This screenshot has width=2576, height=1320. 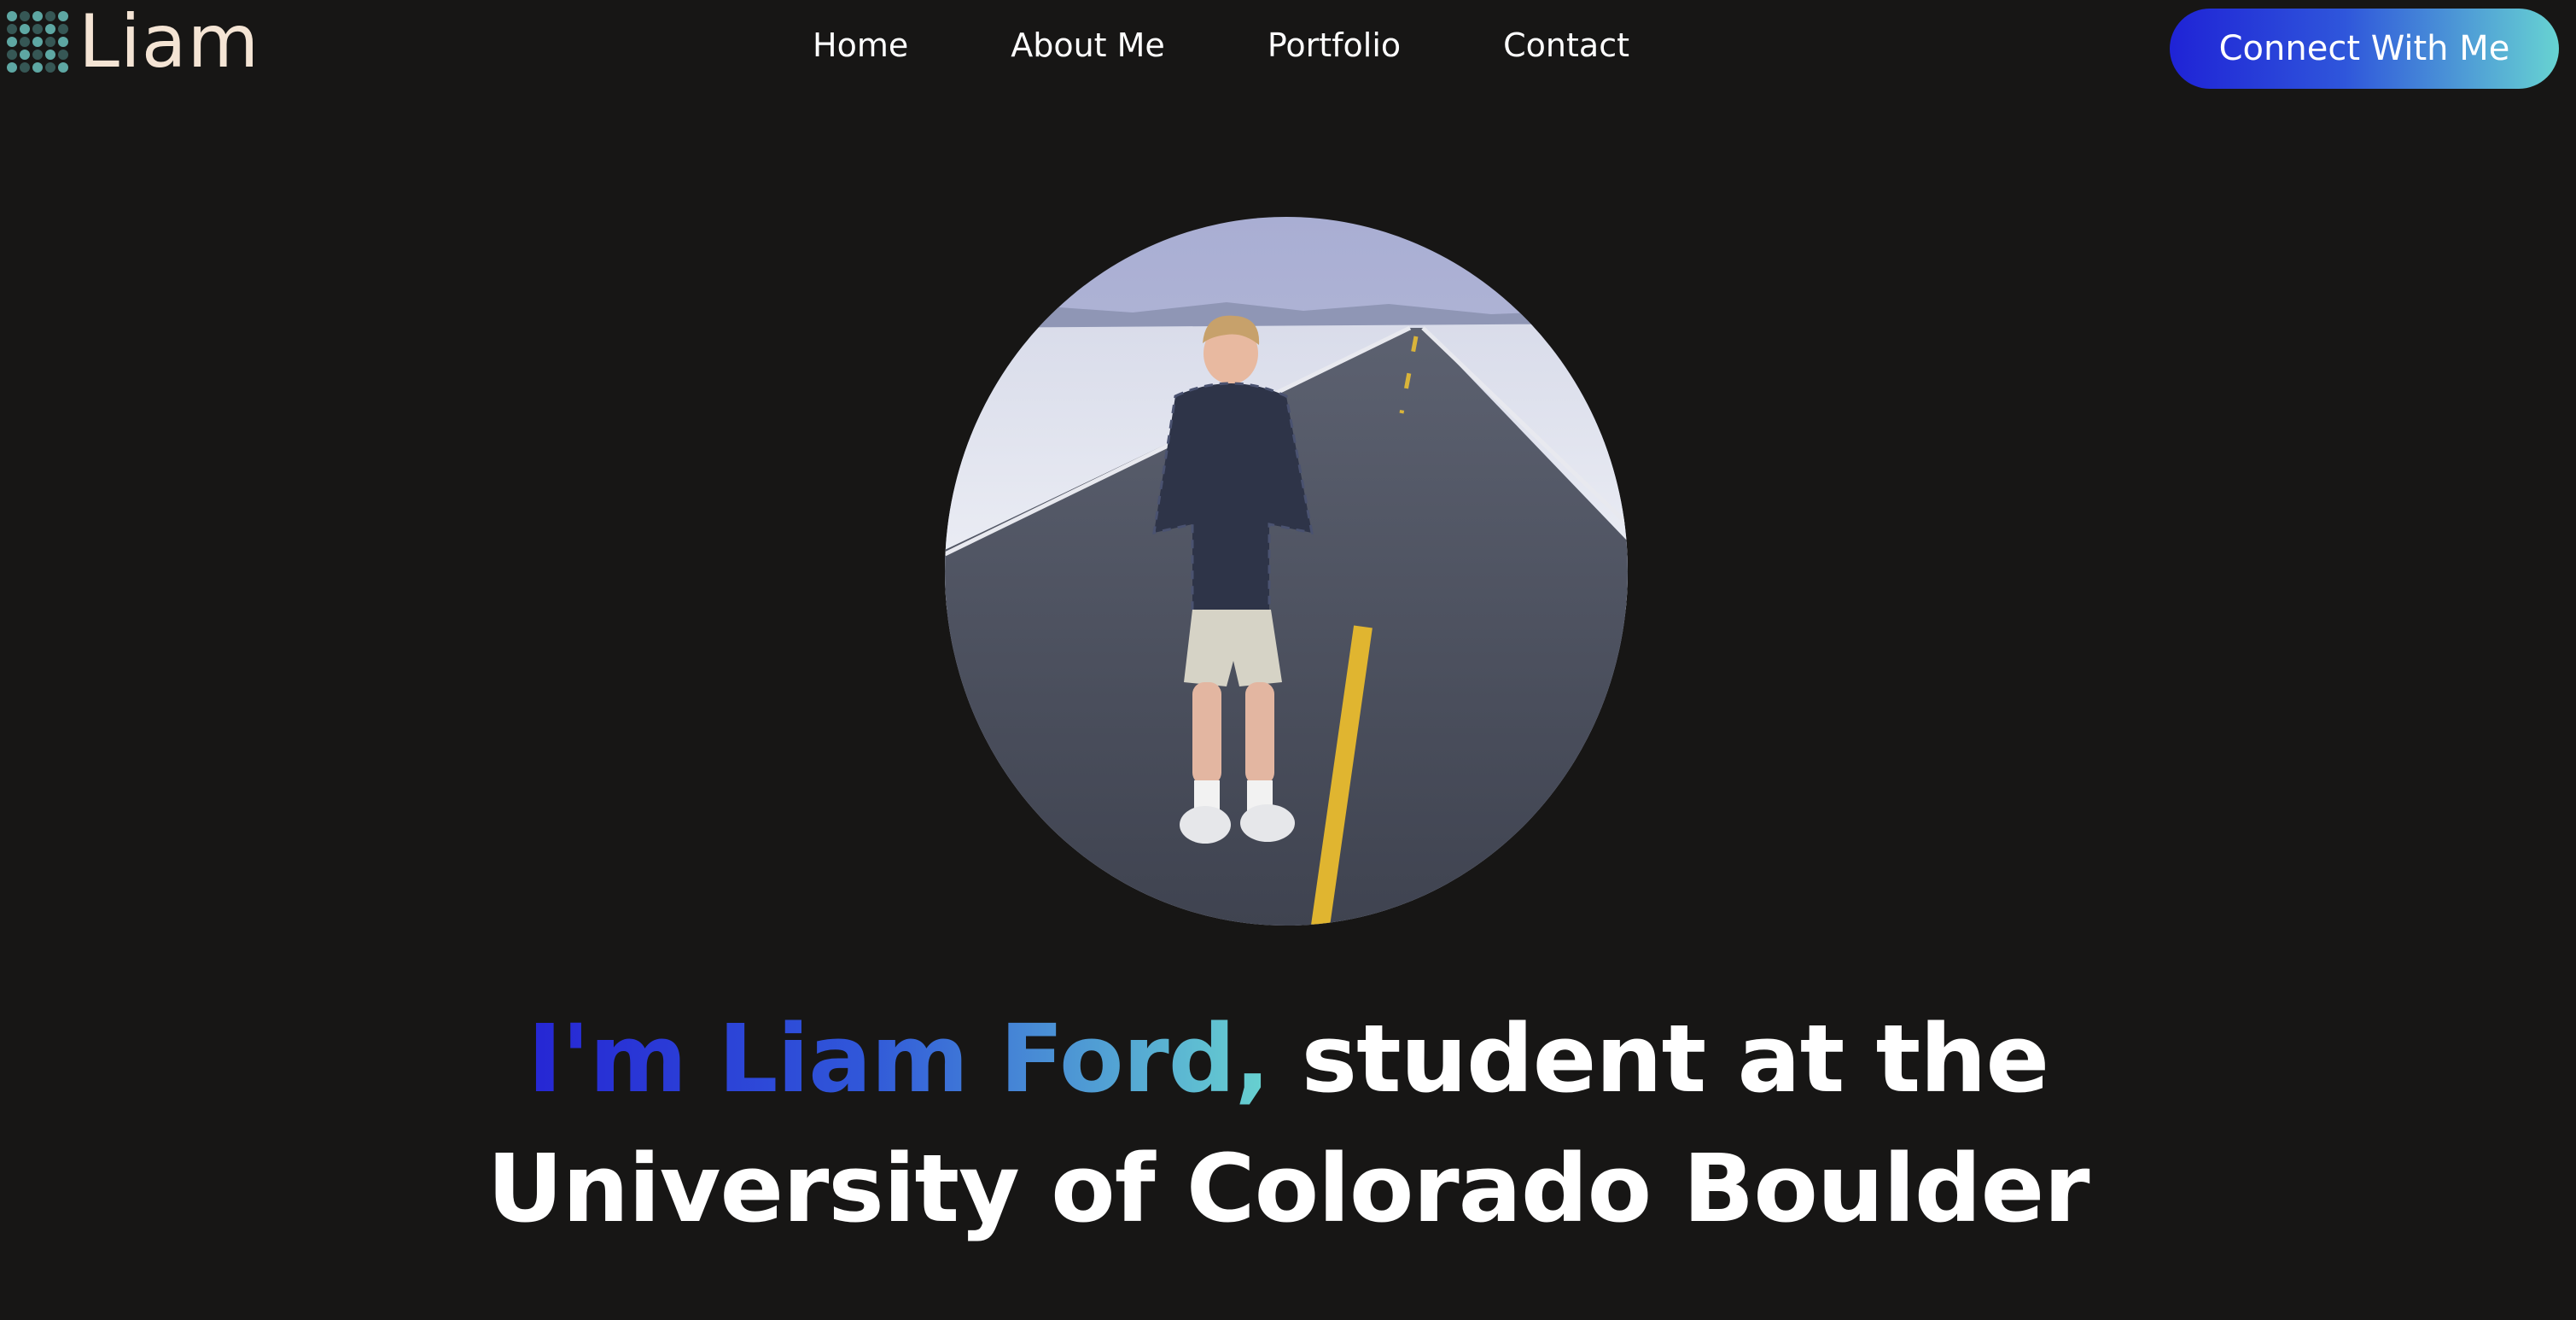 I want to click on main-nav: Home About Me Portfolio Contact, so click(x=1221, y=45).